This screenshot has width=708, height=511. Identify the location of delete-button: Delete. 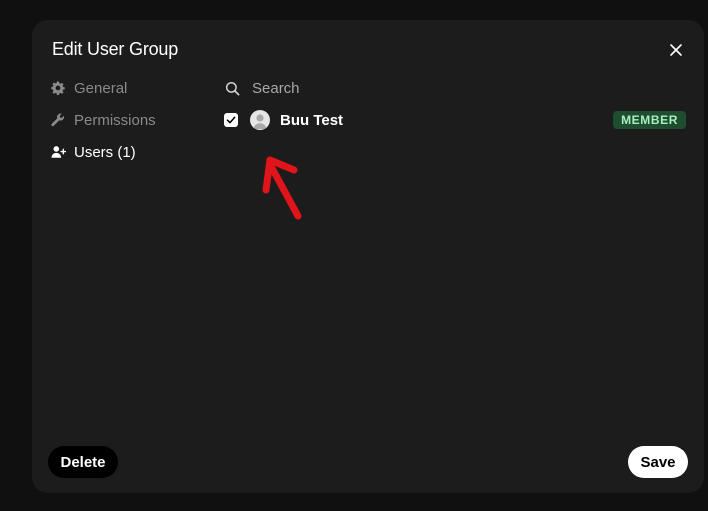
(83, 462).